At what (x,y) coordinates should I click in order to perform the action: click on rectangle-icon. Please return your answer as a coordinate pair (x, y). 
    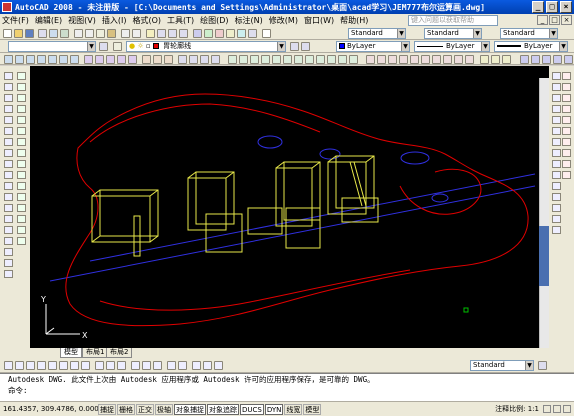
    Looking at the image, I should click on (8, 120).